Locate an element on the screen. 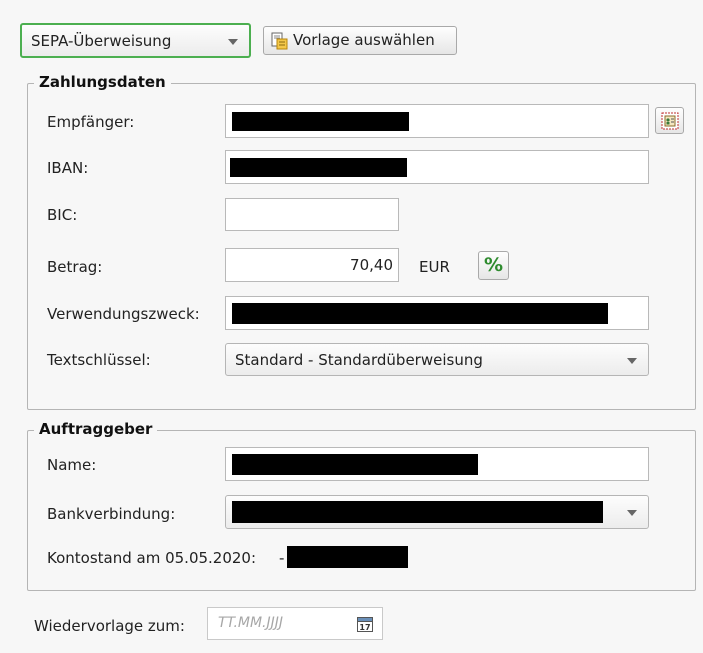 This screenshot has height=653, width=703. address-book-icon is located at coordinates (670, 121).